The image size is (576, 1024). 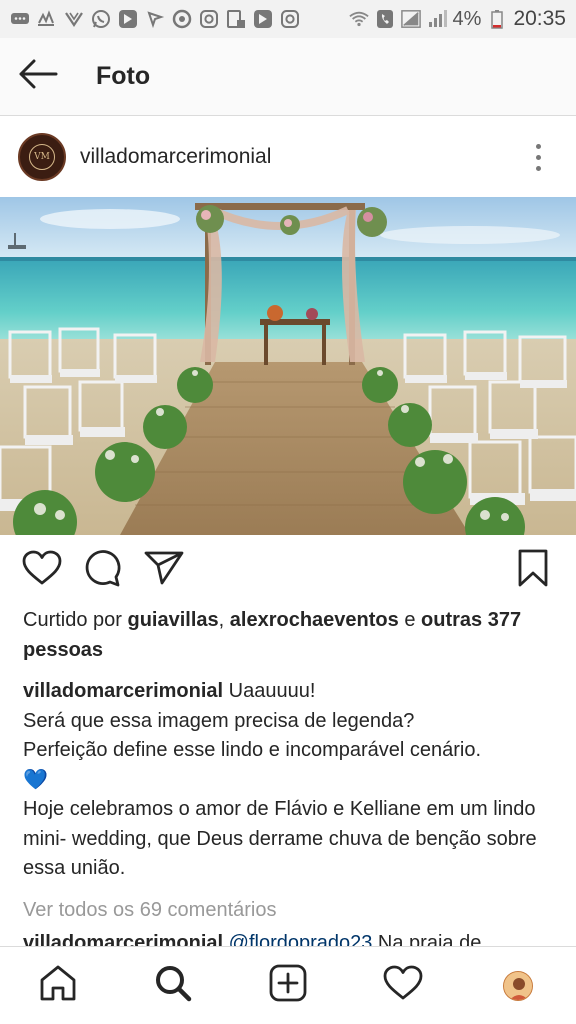 What do you see at coordinates (123, 691) in the screenshot?
I see `caption-username: villadomarcerimonial` at bounding box center [123, 691].